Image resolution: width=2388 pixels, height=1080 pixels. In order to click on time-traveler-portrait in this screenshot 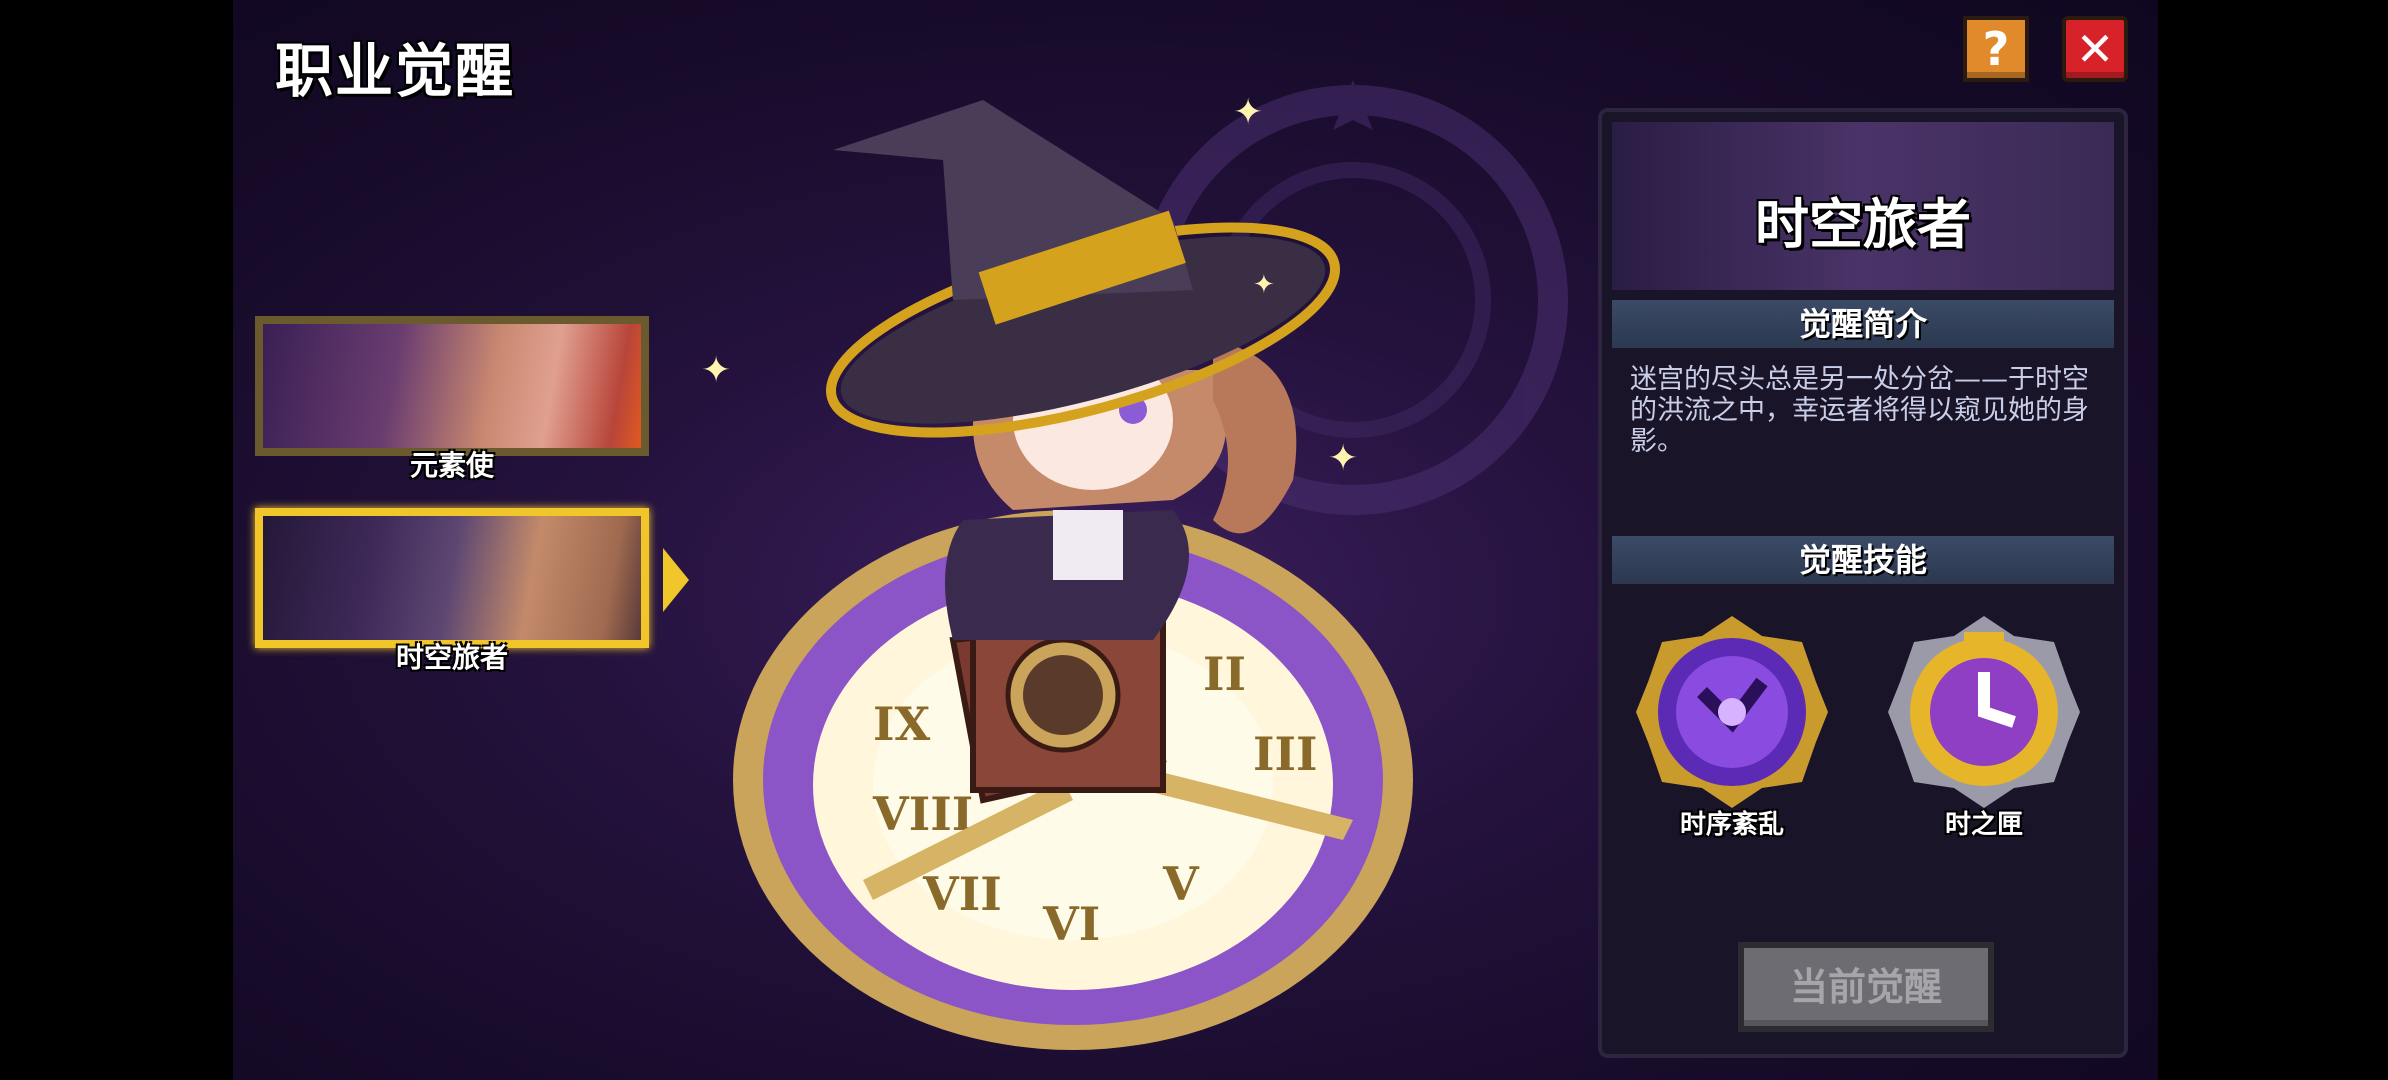, I will do `click(452, 578)`.